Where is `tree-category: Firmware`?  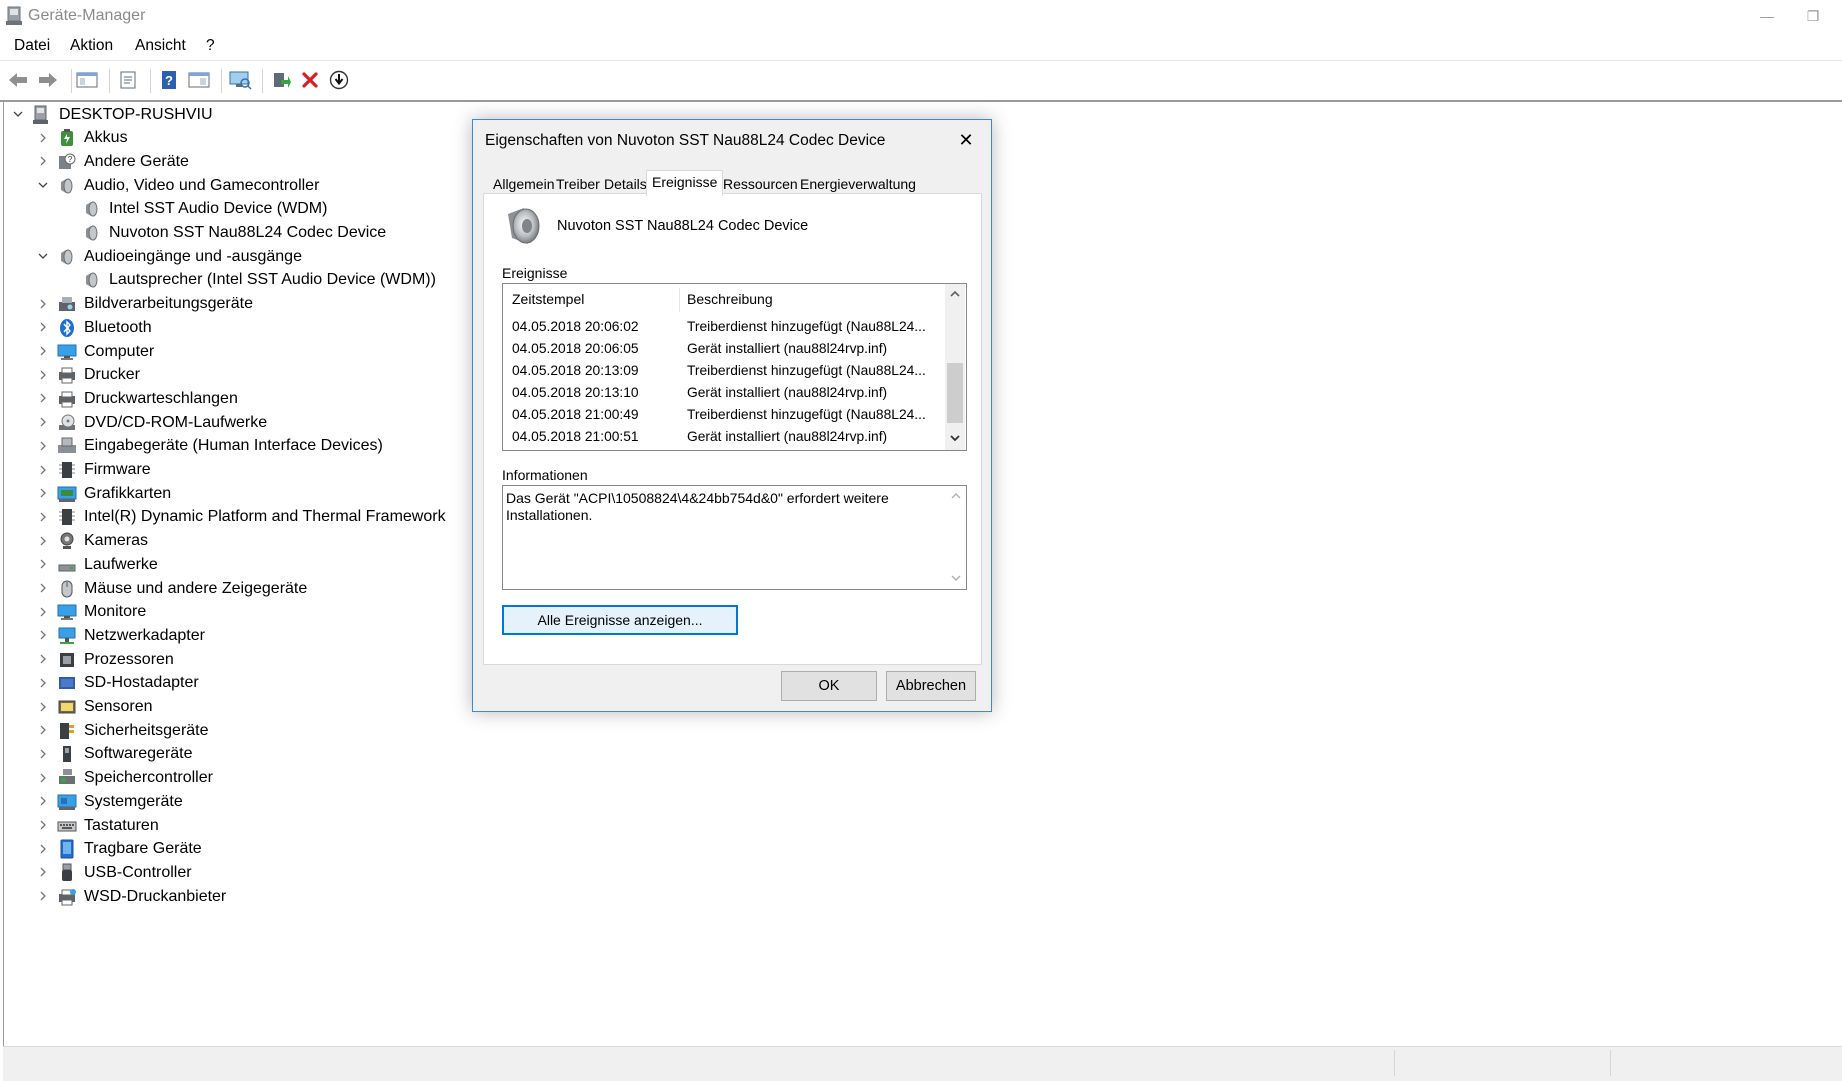
tree-category: Firmware is located at coordinates (104, 470).